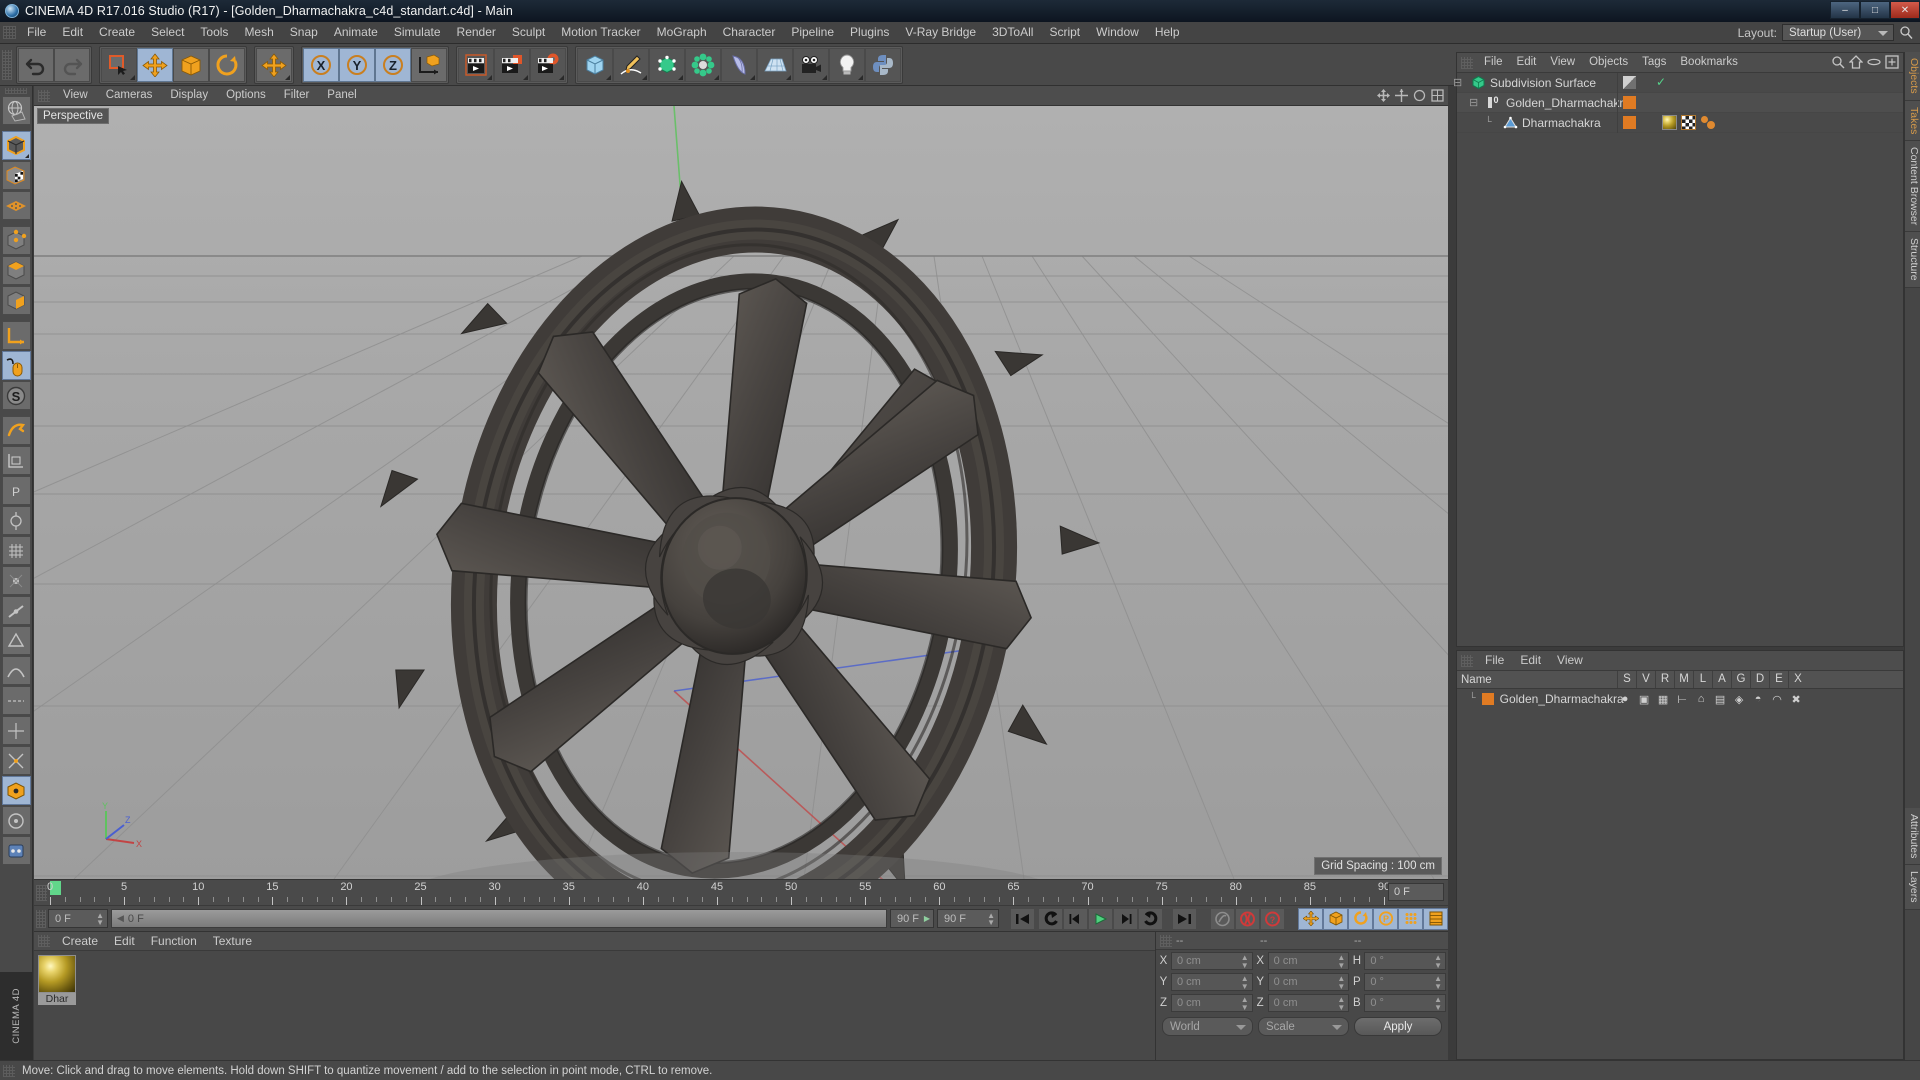 The height and width of the screenshot is (1080, 1920). Describe the element at coordinates (16, 365) in the screenshot. I see `enable-snap-button` at that location.